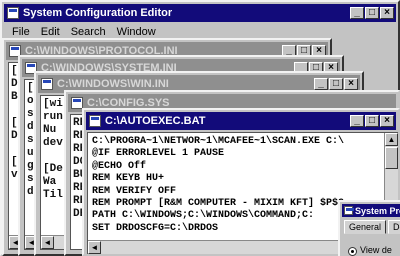  What do you see at coordinates (155, 121) in the screenshot?
I see `autoexec-bat-title: C:\AUTOEXEC.BAT` at bounding box center [155, 121].